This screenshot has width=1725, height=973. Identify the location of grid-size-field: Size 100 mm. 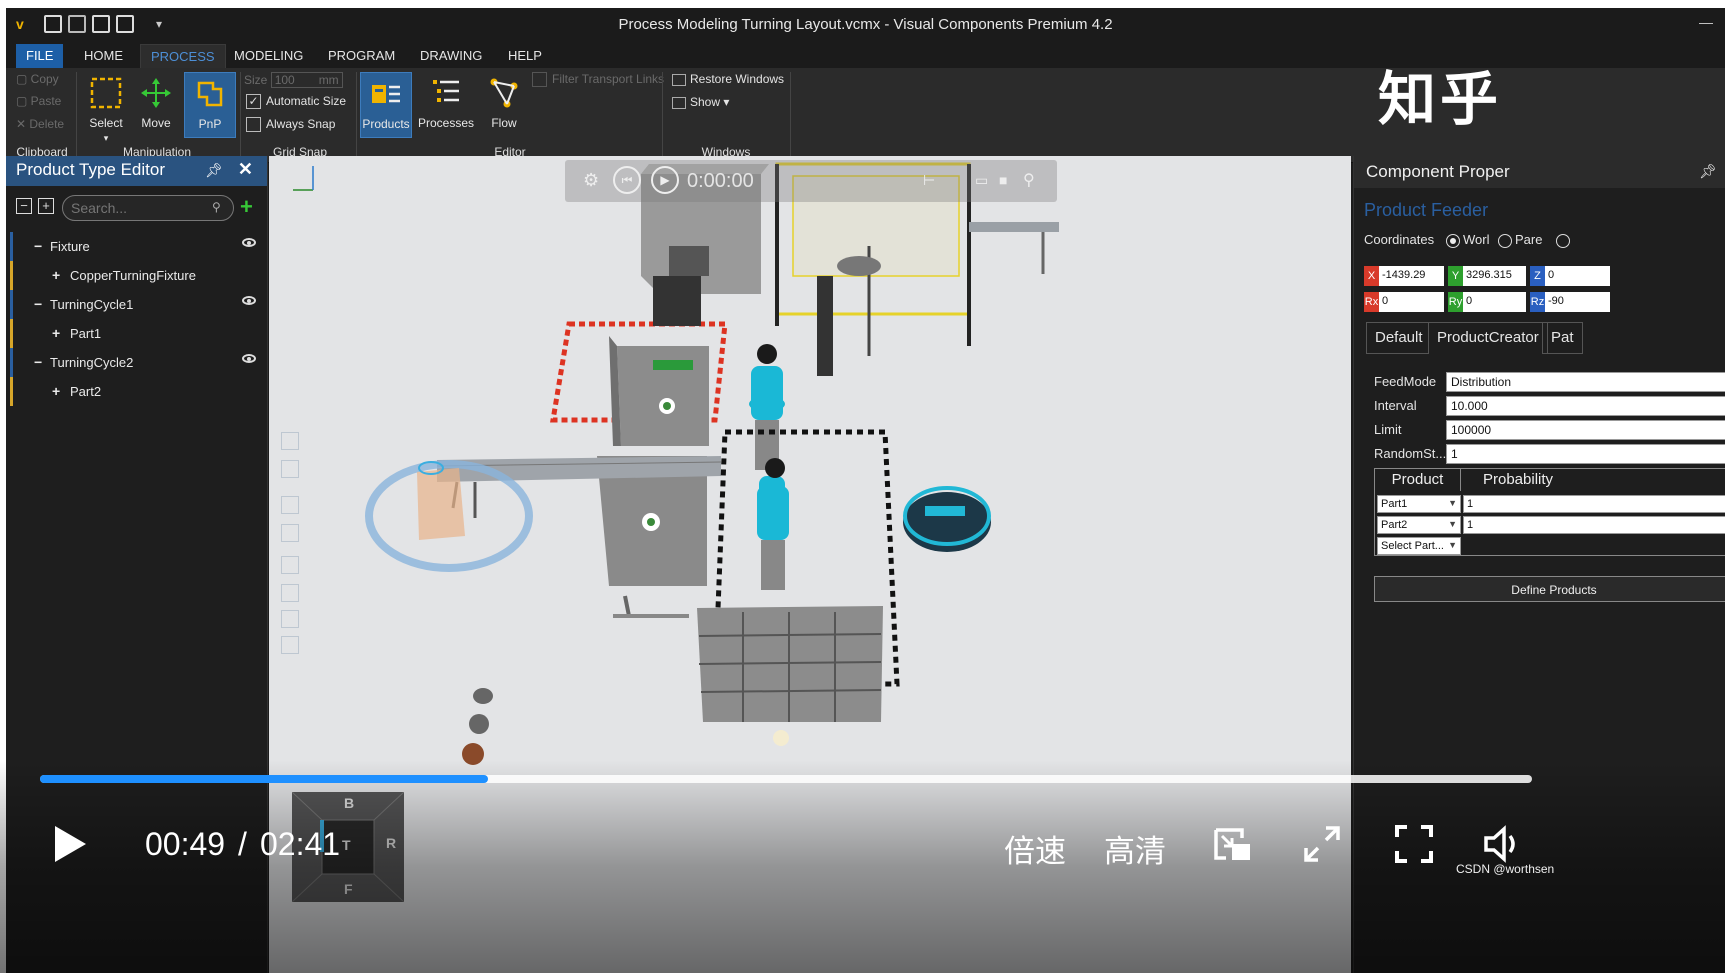
(293, 80).